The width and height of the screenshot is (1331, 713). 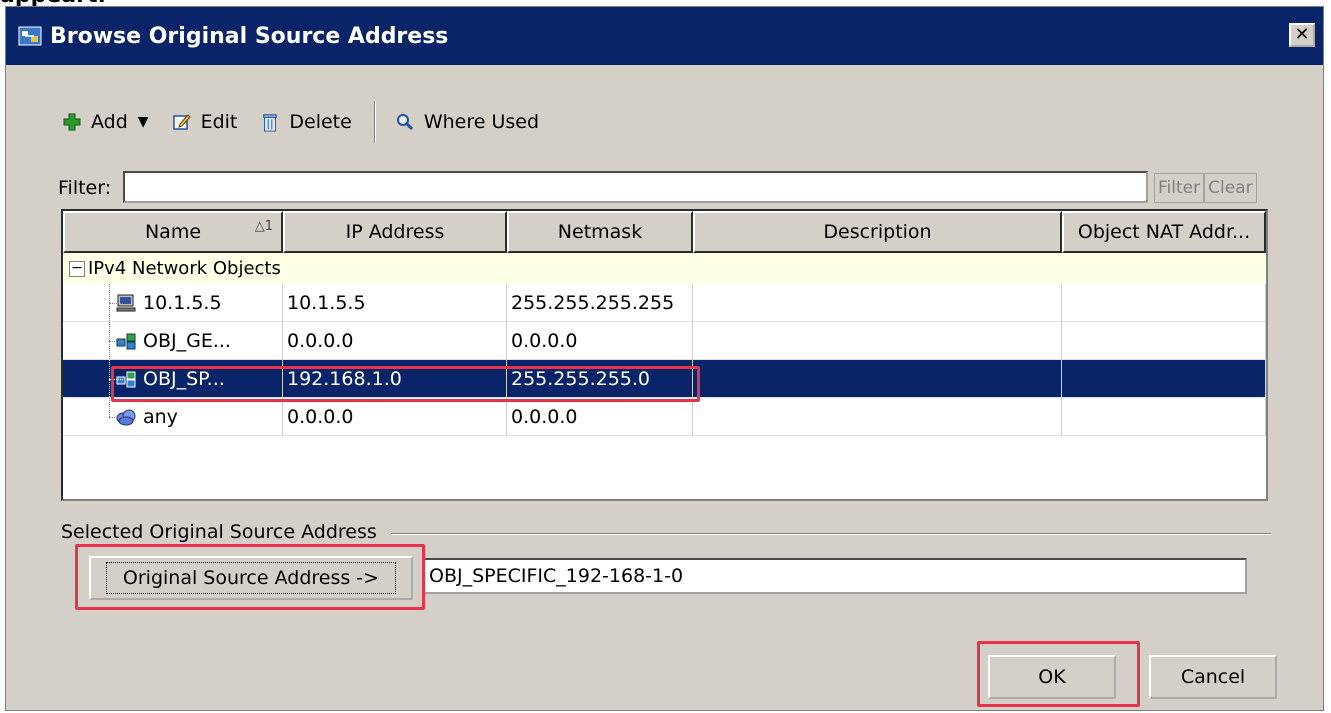 I want to click on original-source-address-button: Original Source Address ->, so click(x=251, y=578).